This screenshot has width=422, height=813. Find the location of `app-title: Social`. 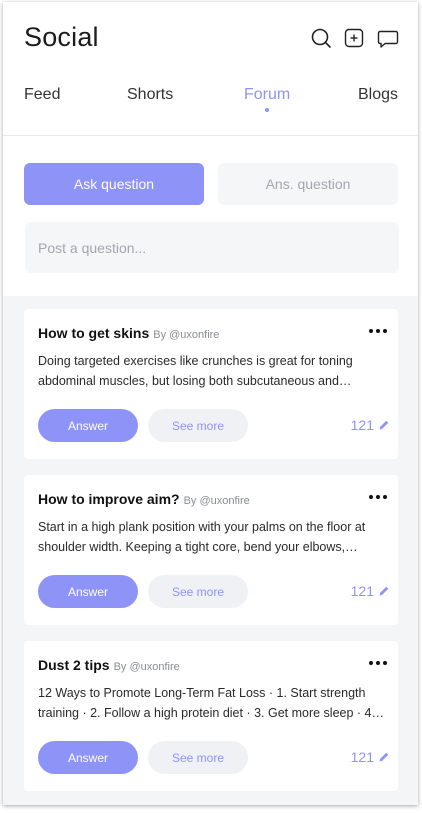

app-title: Social is located at coordinates (61, 37).